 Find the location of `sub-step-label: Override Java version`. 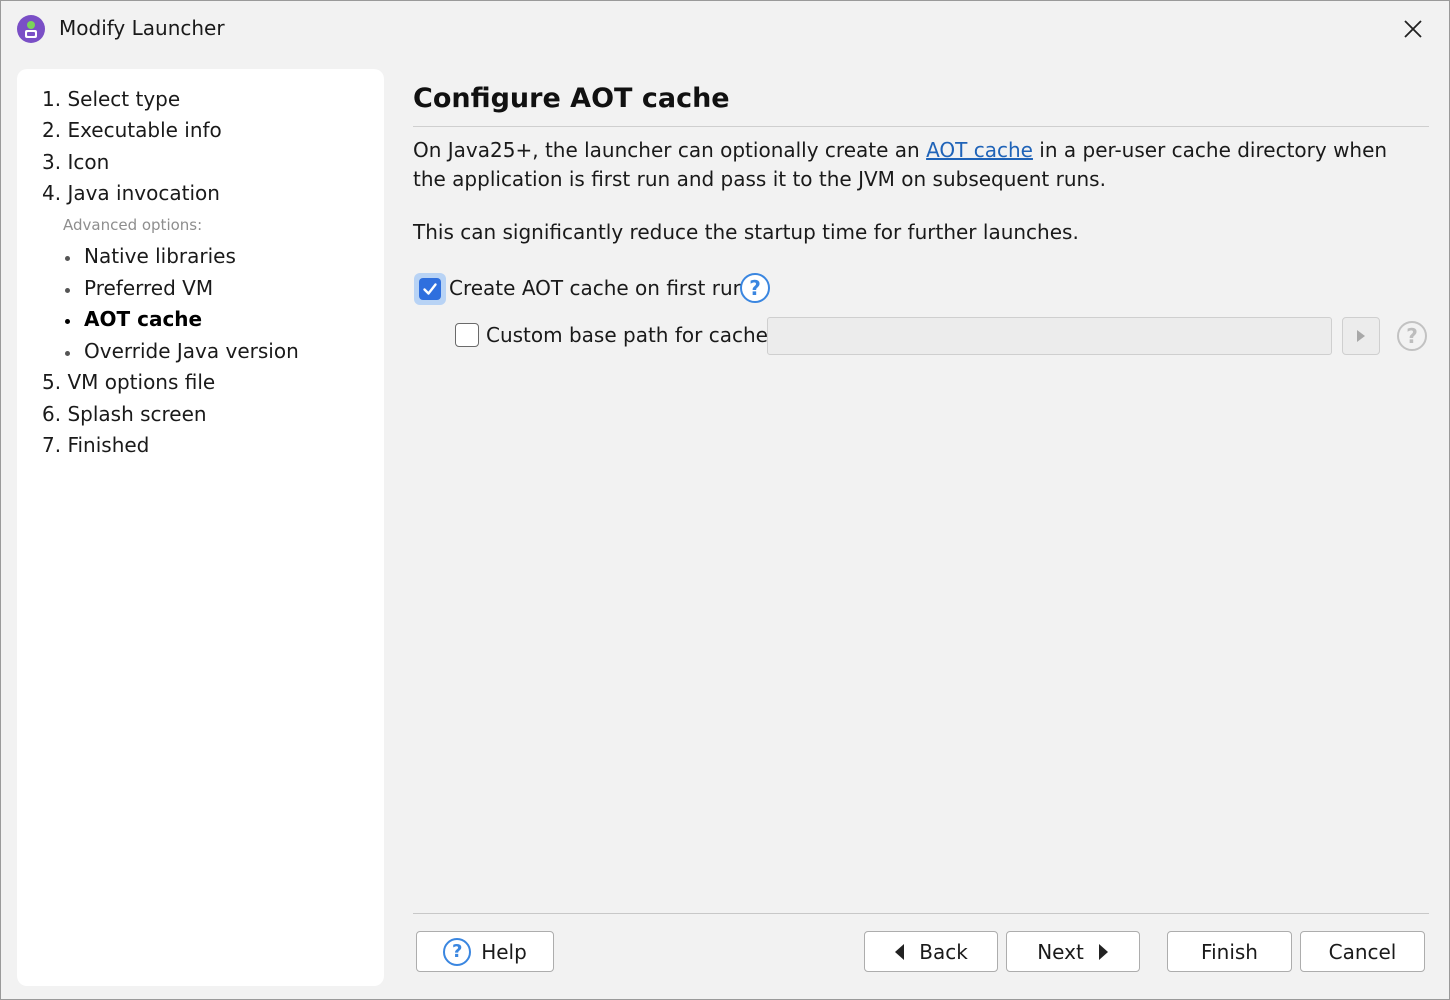

sub-step-label: Override Java version is located at coordinates (191, 351).